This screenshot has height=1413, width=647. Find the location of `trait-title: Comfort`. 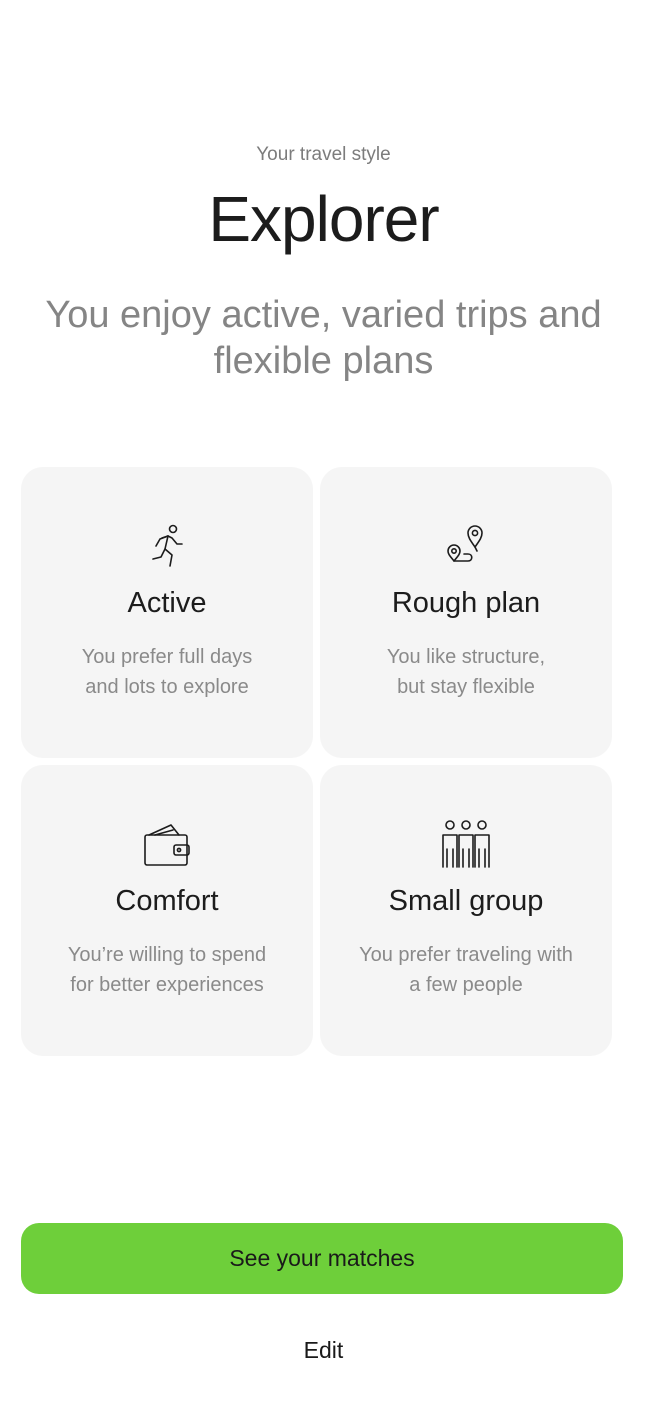

trait-title: Comfort is located at coordinates (167, 901).